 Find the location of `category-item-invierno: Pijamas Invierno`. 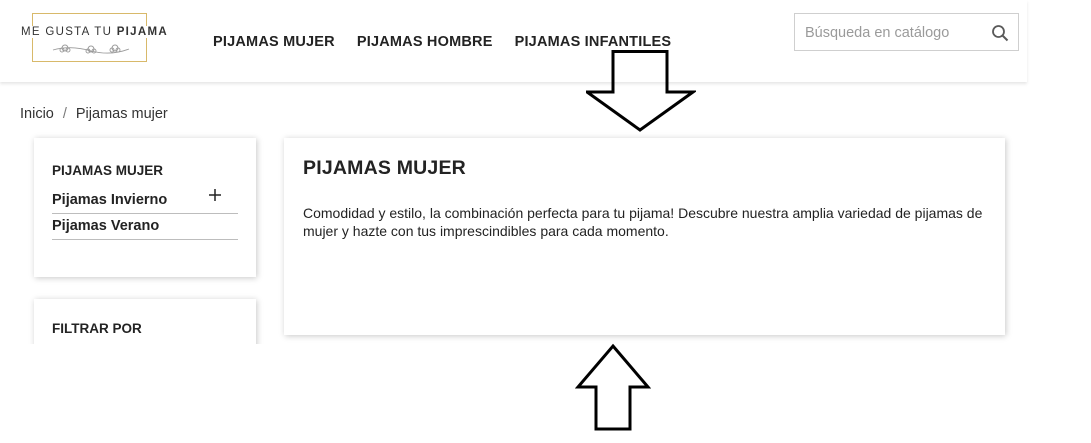

category-item-invierno: Pijamas Invierno is located at coordinates (145, 201).